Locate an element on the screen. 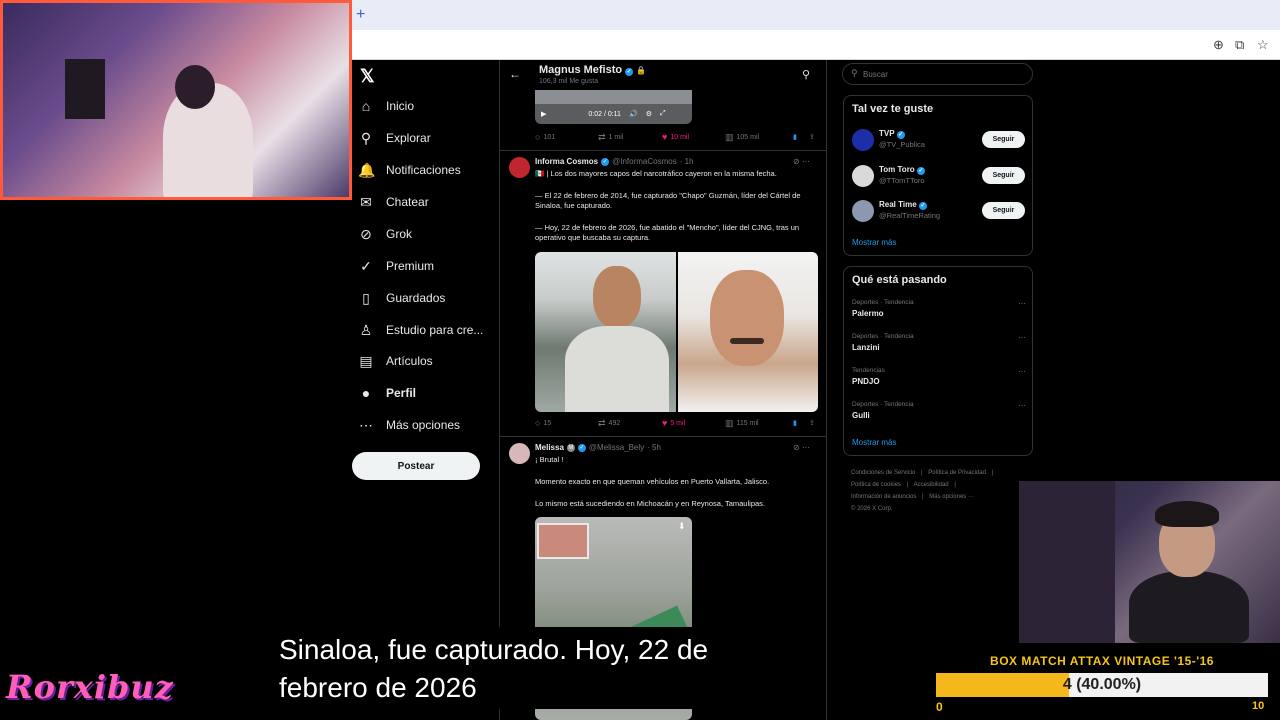  tweet-author-handle: @InformaCosmos is located at coordinates (644, 161).